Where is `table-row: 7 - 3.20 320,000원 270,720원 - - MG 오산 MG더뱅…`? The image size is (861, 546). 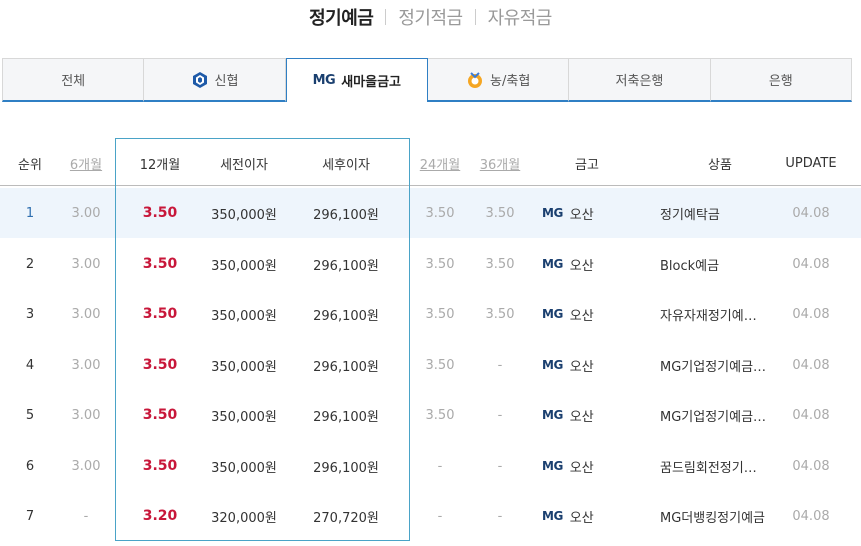
table-row: 7 - 3.20 320,000원 270,720원 - - MG 오산 MG더뱅… is located at coordinates (430, 516).